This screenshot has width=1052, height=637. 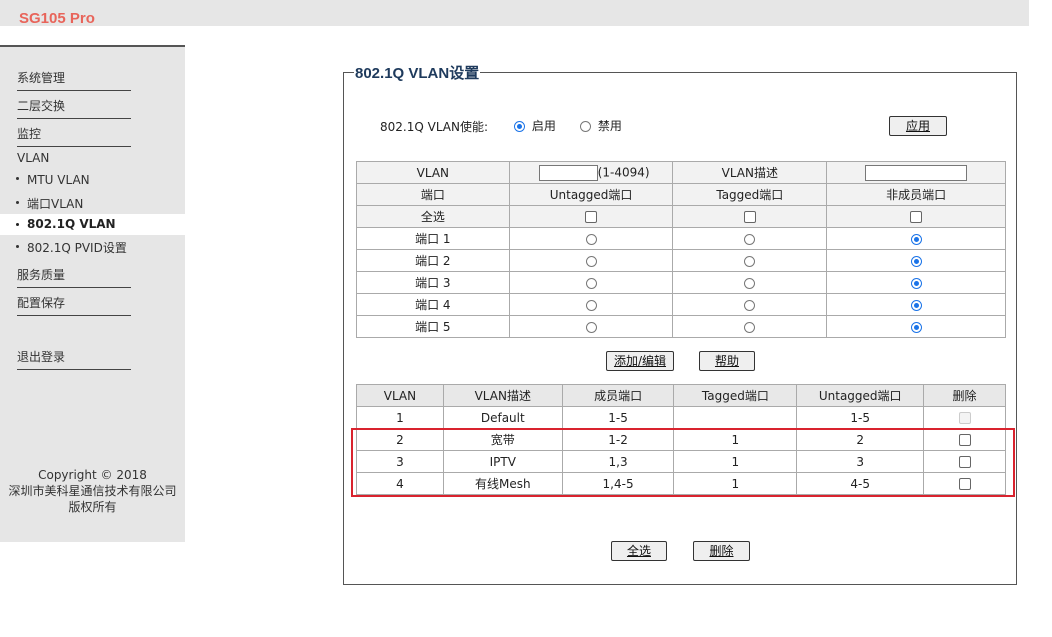 What do you see at coordinates (71, 224) in the screenshot?
I see `sidebar-sub-label: 802.1Q VLAN` at bounding box center [71, 224].